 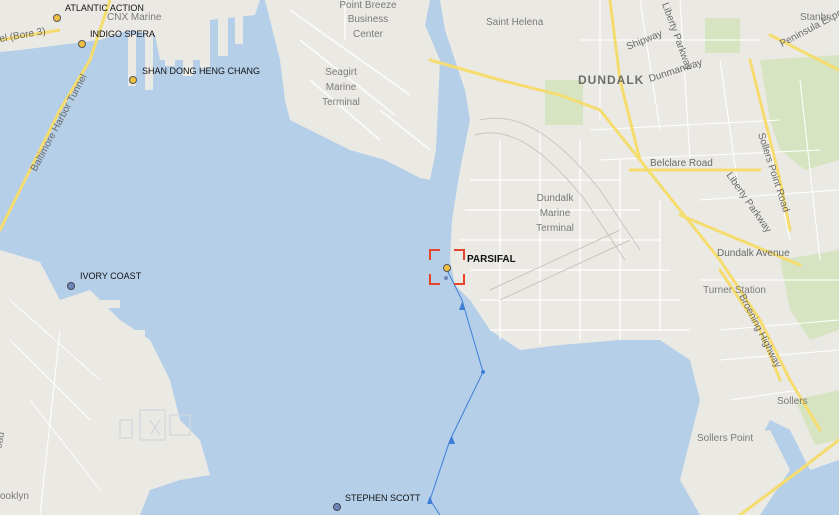 What do you see at coordinates (133, 80) in the screenshot?
I see `shan-dong-marker` at bounding box center [133, 80].